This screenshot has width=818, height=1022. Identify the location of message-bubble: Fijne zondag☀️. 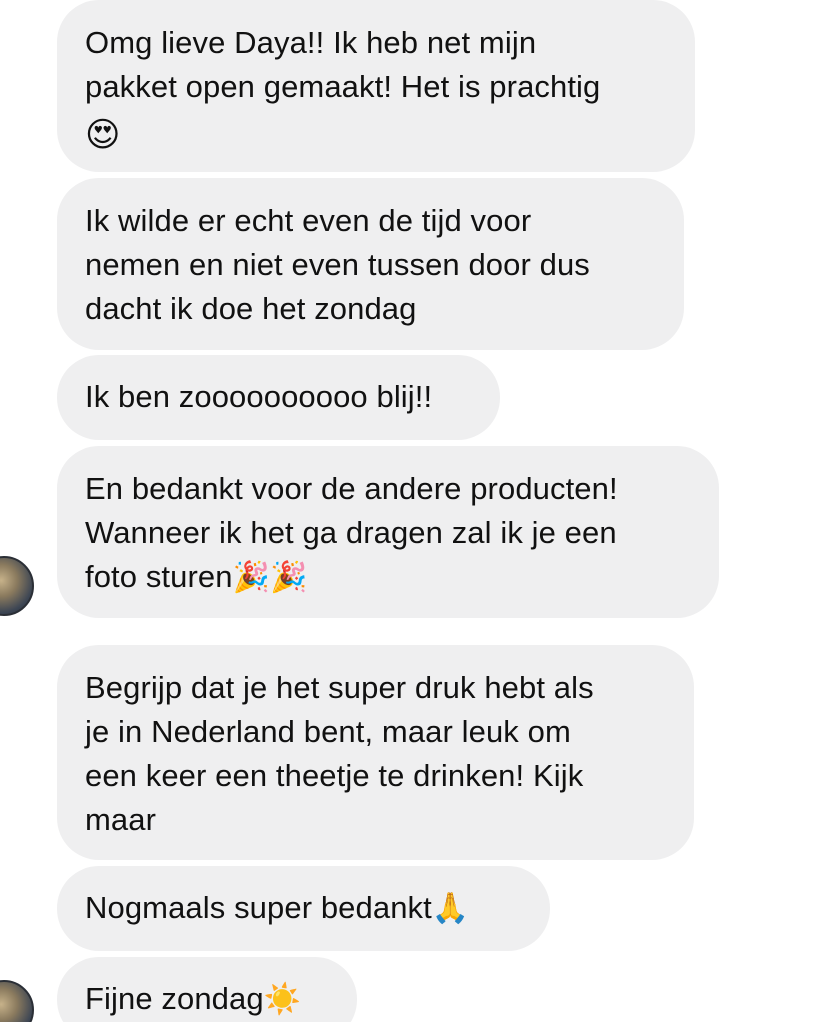
(207, 989).